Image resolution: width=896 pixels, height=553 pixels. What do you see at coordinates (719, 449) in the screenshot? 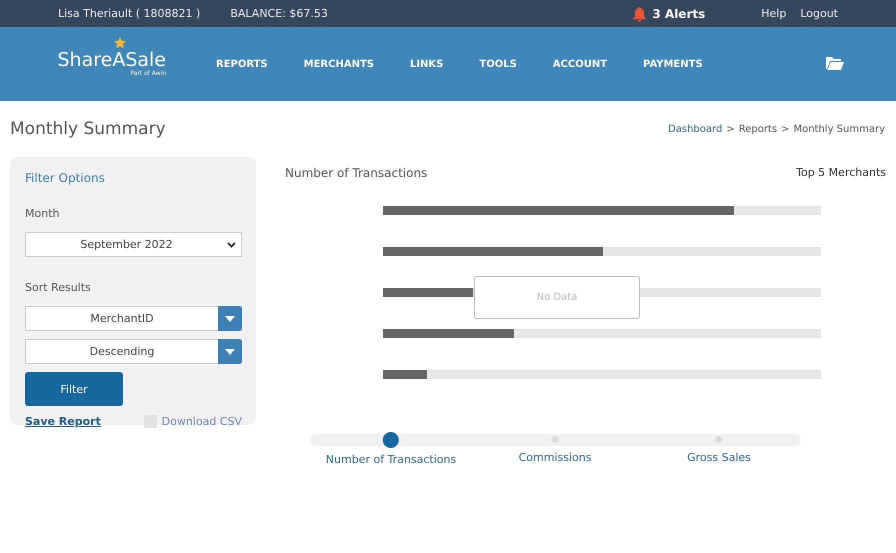
I see `chart-tab: Gross Sales` at bounding box center [719, 449].